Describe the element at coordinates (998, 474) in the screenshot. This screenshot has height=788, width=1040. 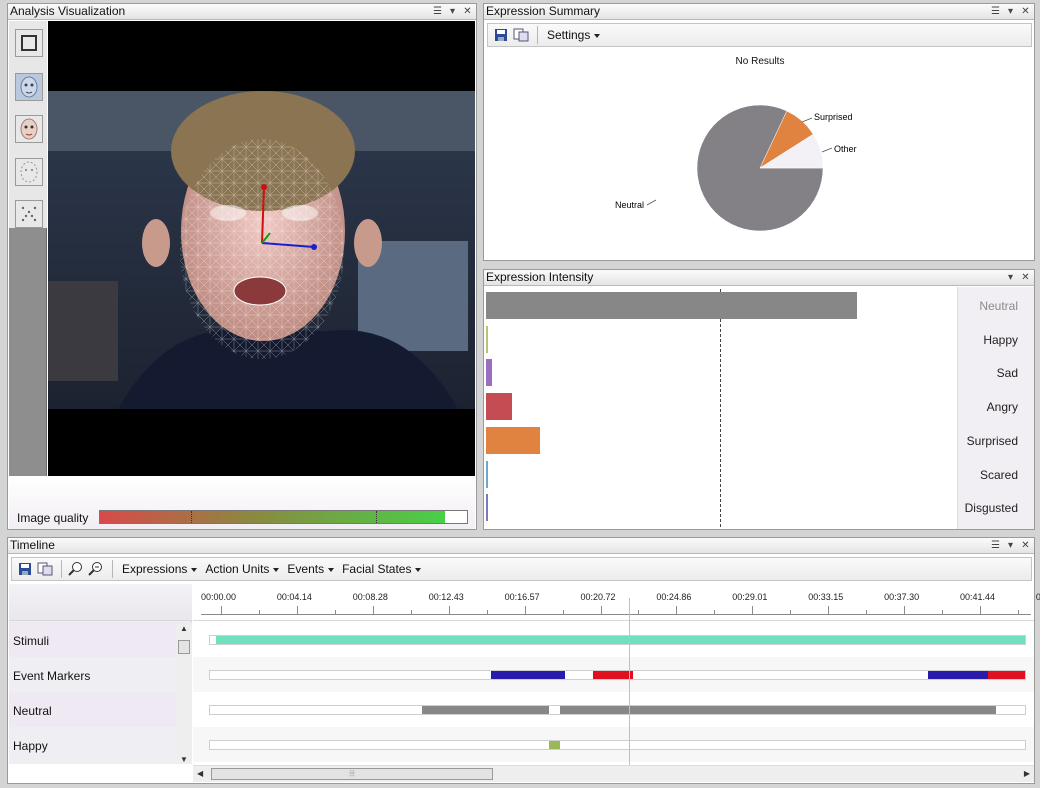
I see `intensity-label-scared: Scared` at that location.